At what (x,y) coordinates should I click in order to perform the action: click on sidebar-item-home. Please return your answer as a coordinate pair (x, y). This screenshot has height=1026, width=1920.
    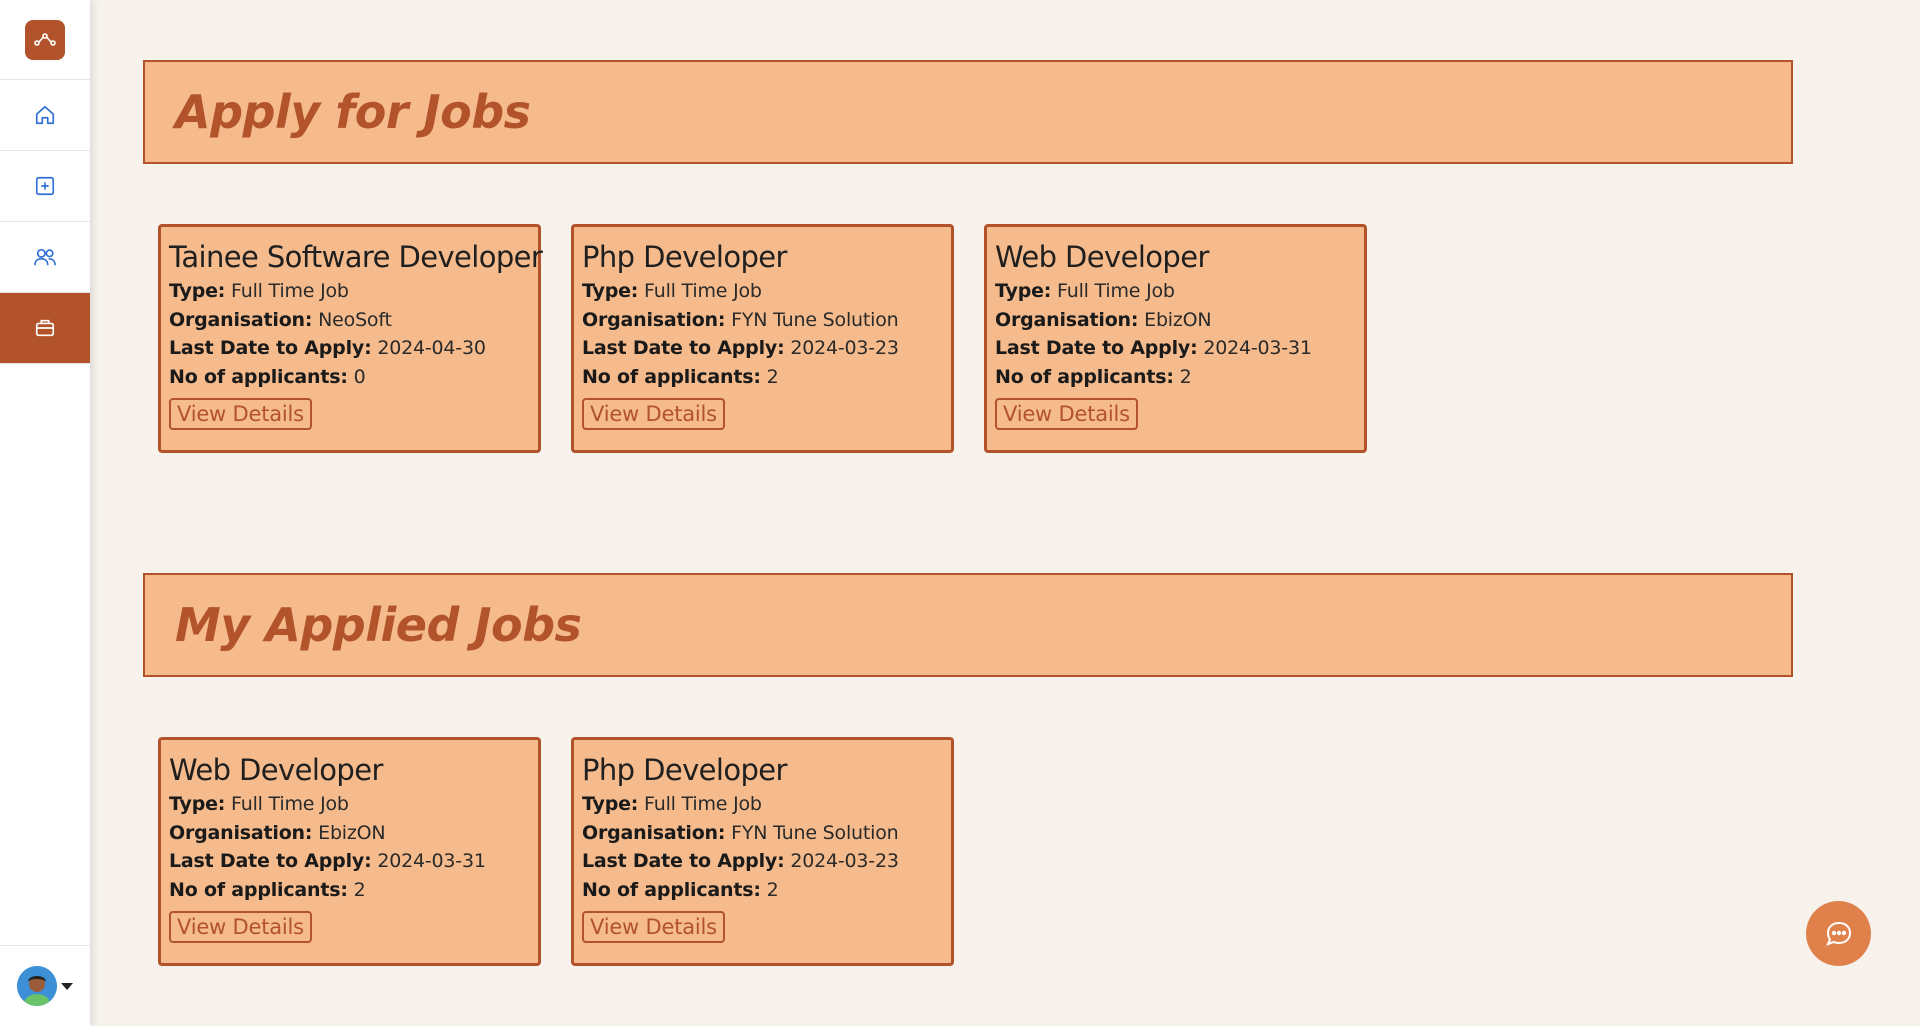
    Looking at the image, I should click on (45, 115).